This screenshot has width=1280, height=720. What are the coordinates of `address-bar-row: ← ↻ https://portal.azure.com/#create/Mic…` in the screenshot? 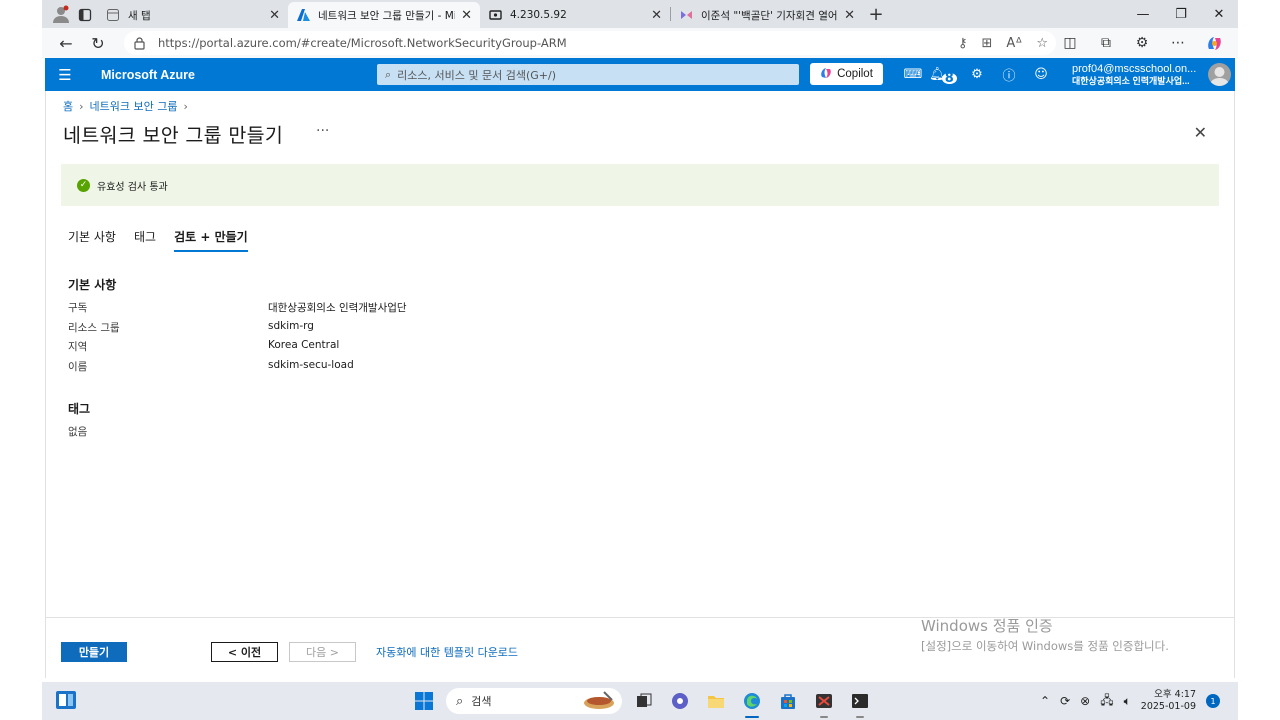 It's located at (640, 43).